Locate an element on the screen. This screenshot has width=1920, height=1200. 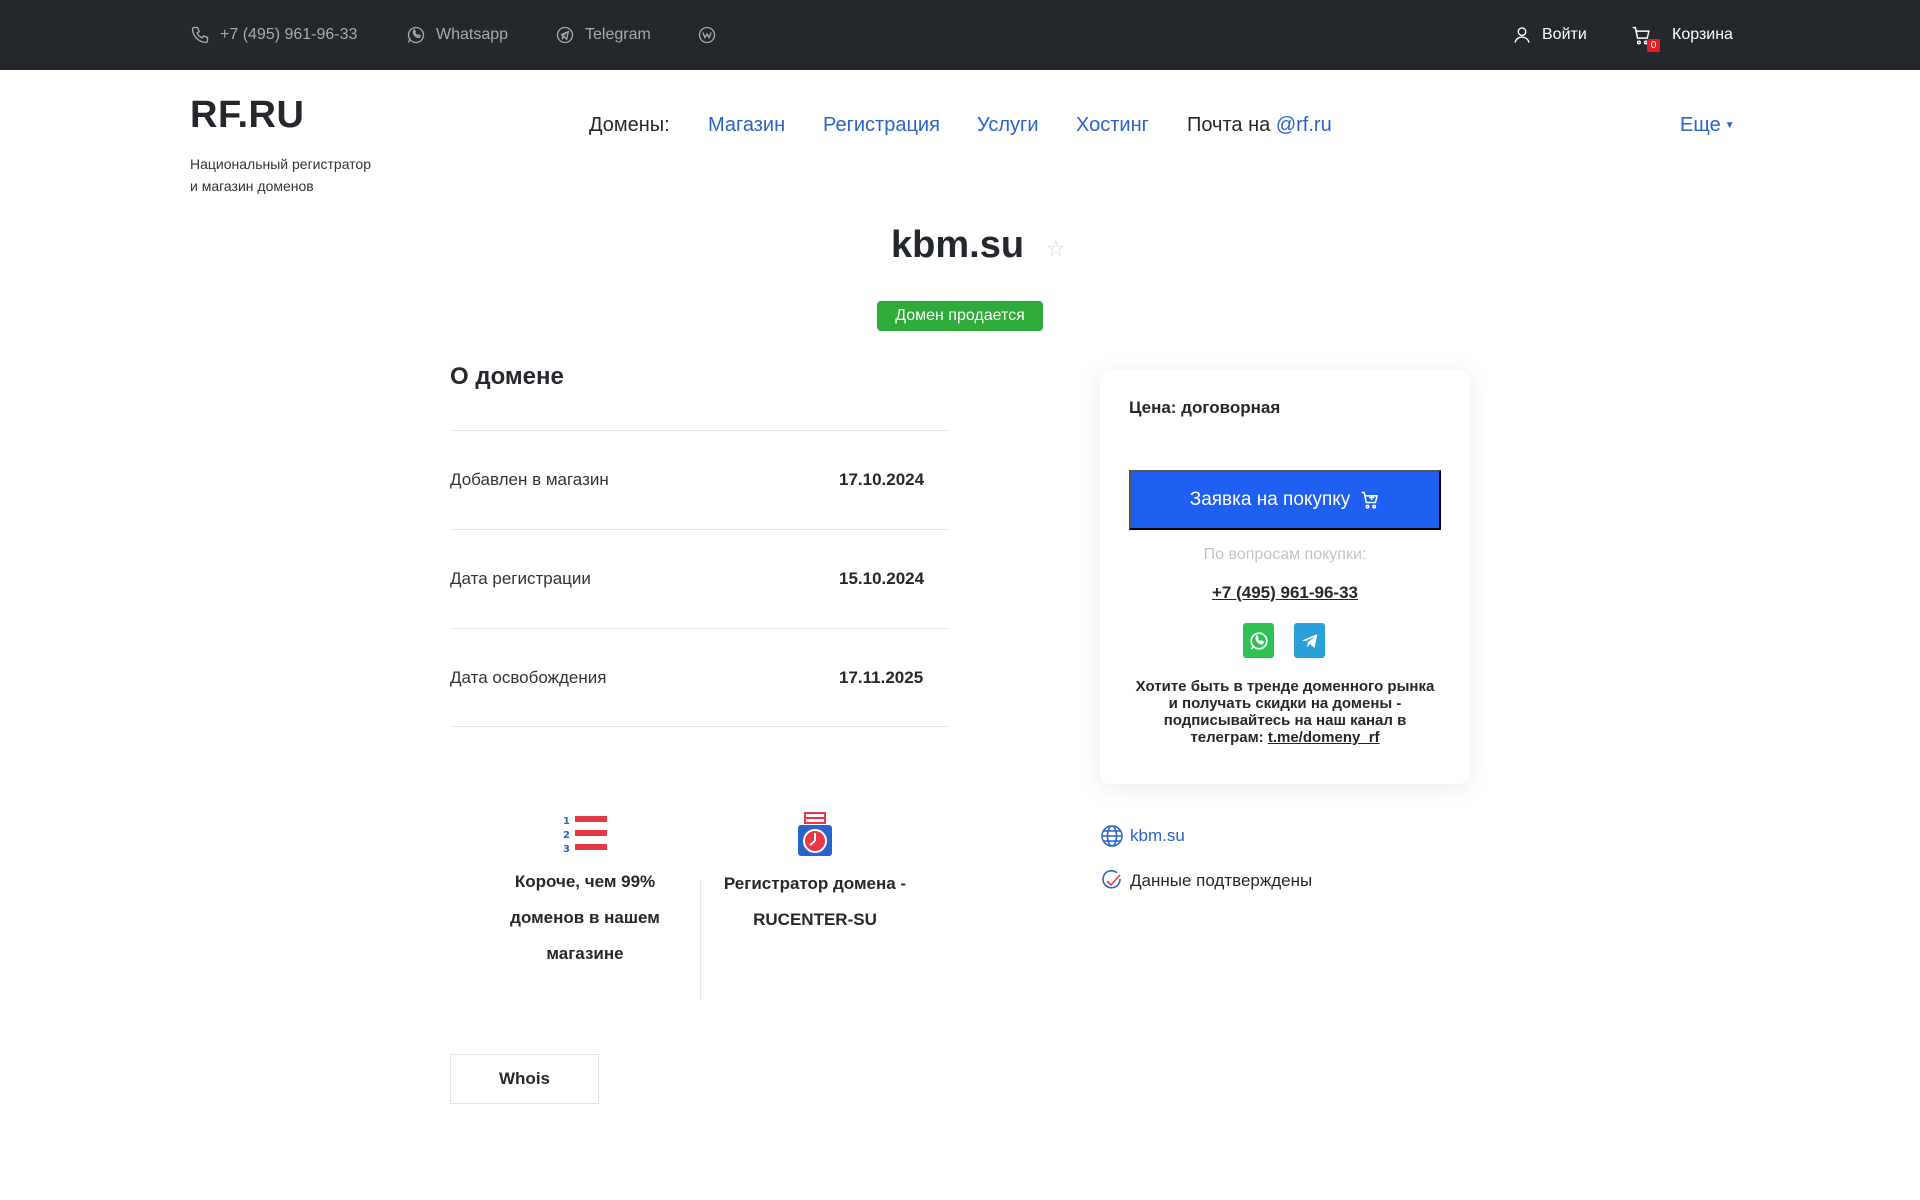
cart-count-badge: 0 is located at coordinates (1653, 45).